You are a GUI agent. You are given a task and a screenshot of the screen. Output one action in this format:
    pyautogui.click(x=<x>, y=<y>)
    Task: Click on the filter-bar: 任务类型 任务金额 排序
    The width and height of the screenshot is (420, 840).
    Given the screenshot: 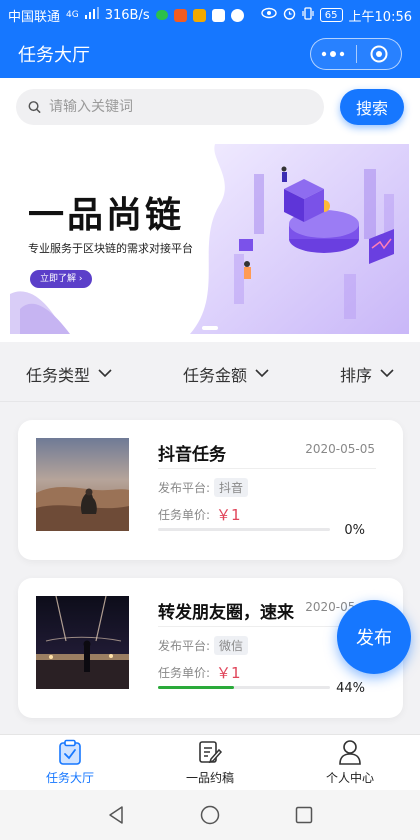 What is the action you would take?
    pyautogui.click(x=210, y=374)
    